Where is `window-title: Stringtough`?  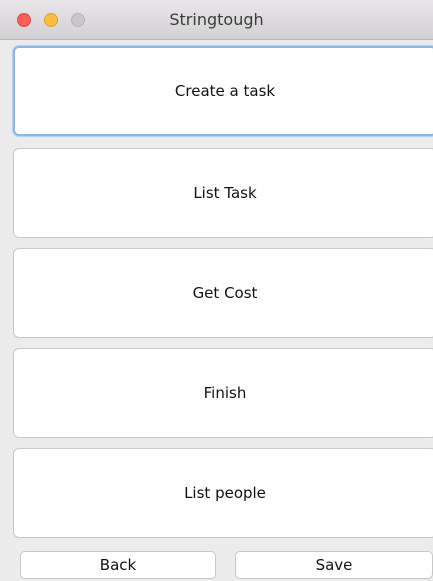
window-title: Stringtough is located at coordinates (216, 19).